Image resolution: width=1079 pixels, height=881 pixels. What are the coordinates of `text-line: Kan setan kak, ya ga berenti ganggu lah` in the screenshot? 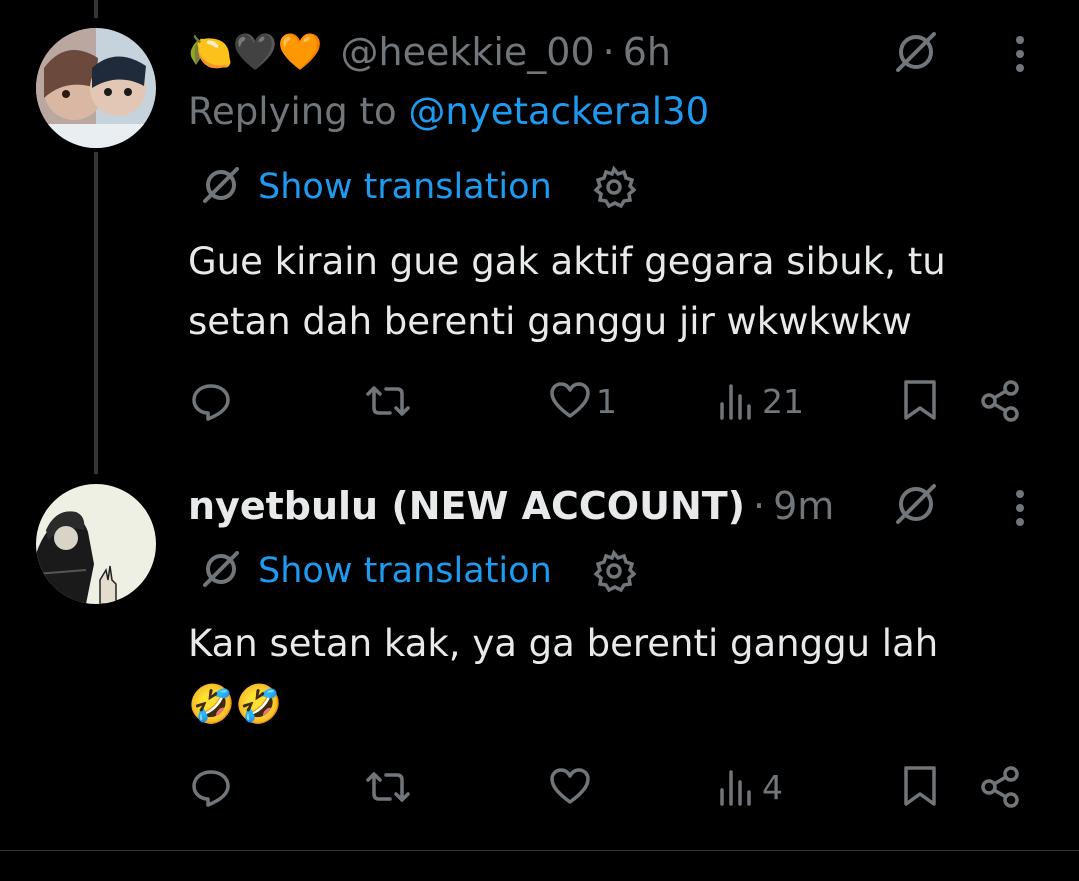 It's located at (563, 643).